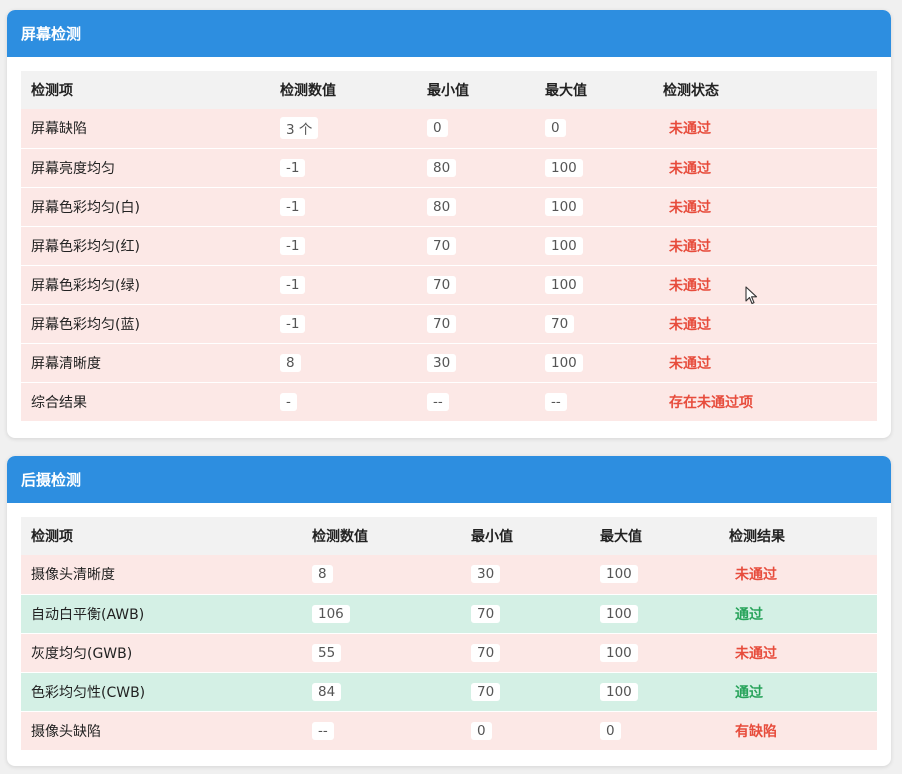 The height and width of the screenshot is (774, 902). I want to click on table-row: 自动白平衡(AWB) 106 70 100 通过, so click(449, 613).